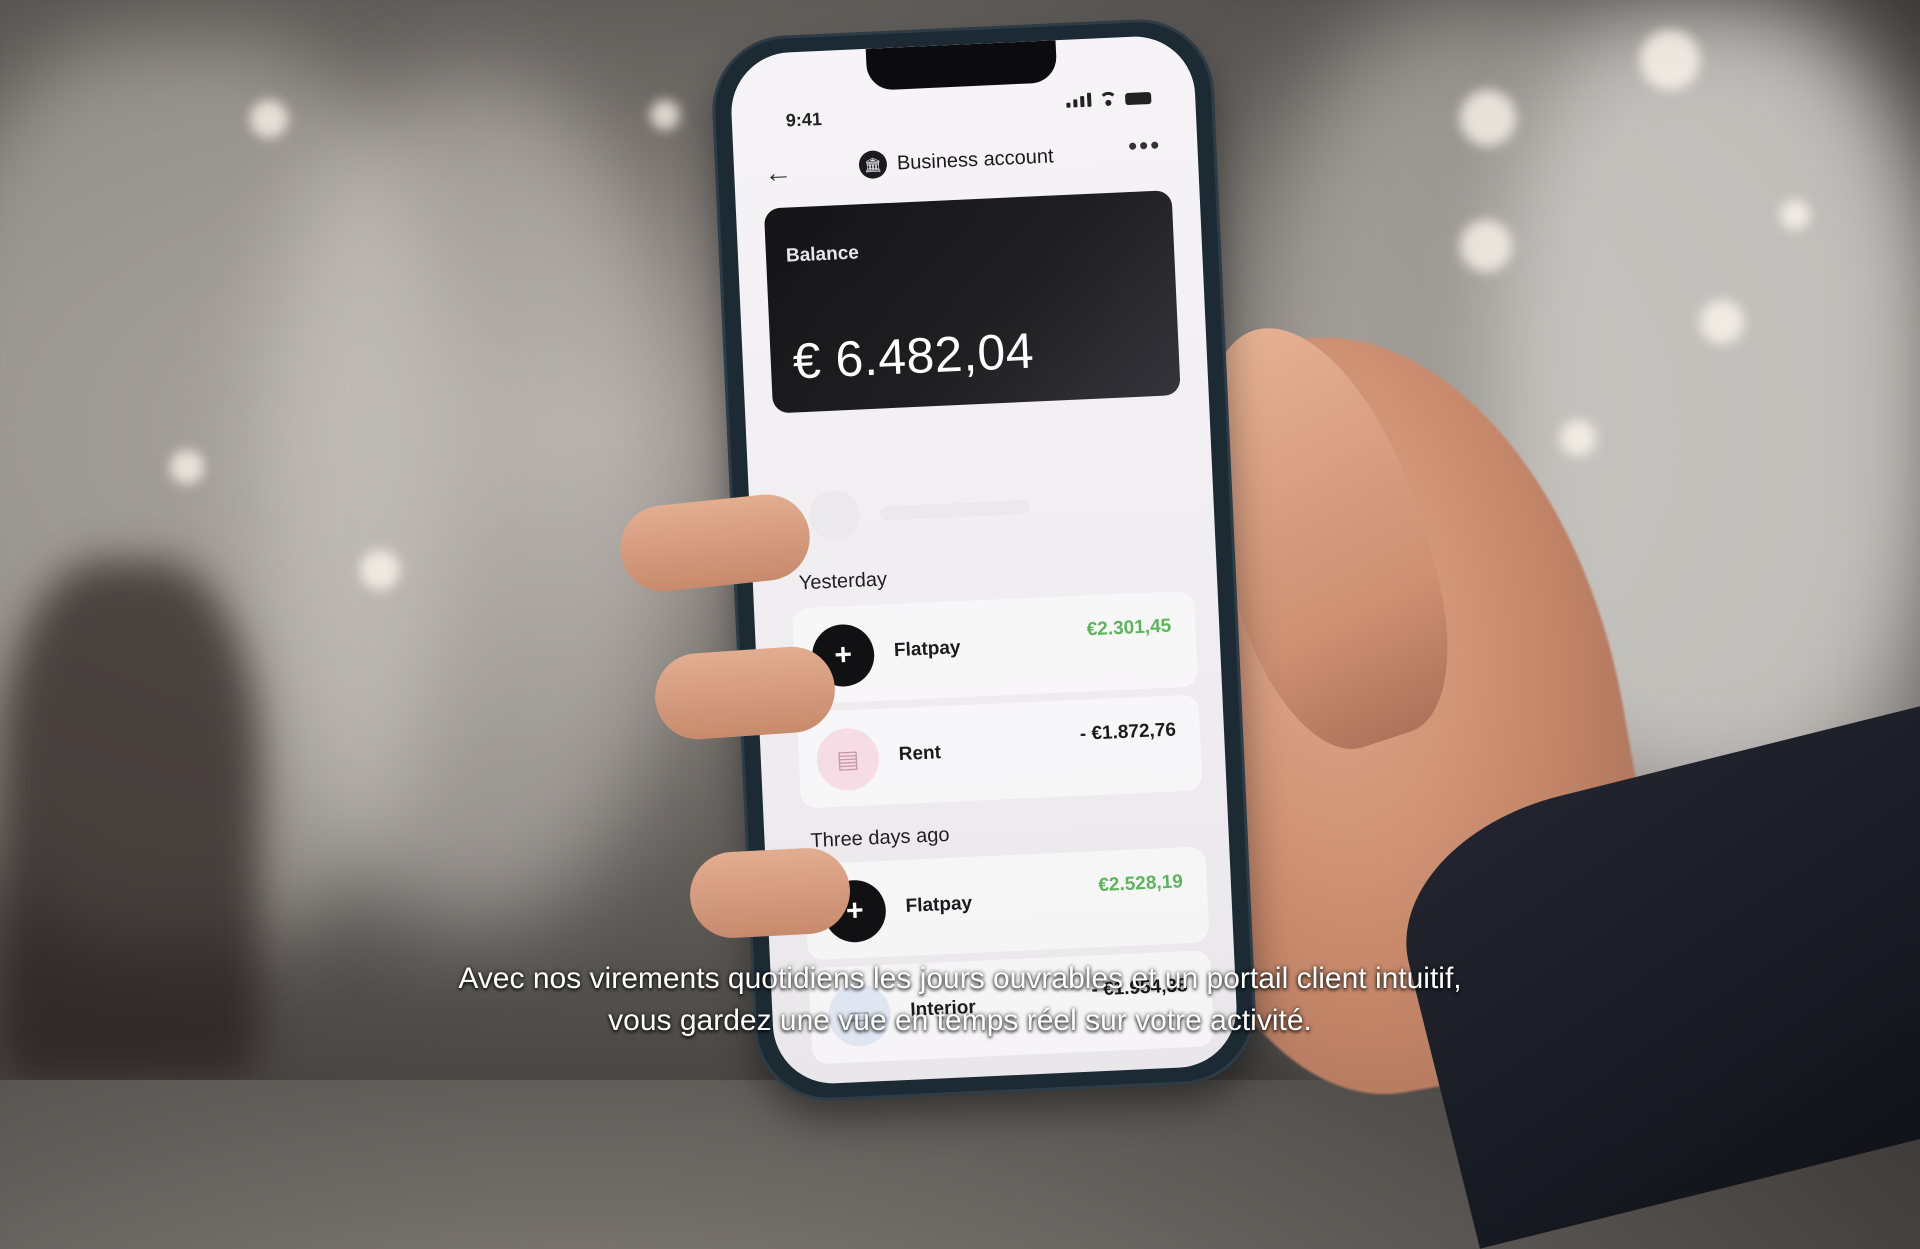  What do you see at coordinates (834, 515) in the screenshot?
I see `faded-avatar` at bounding box center [834, 515].